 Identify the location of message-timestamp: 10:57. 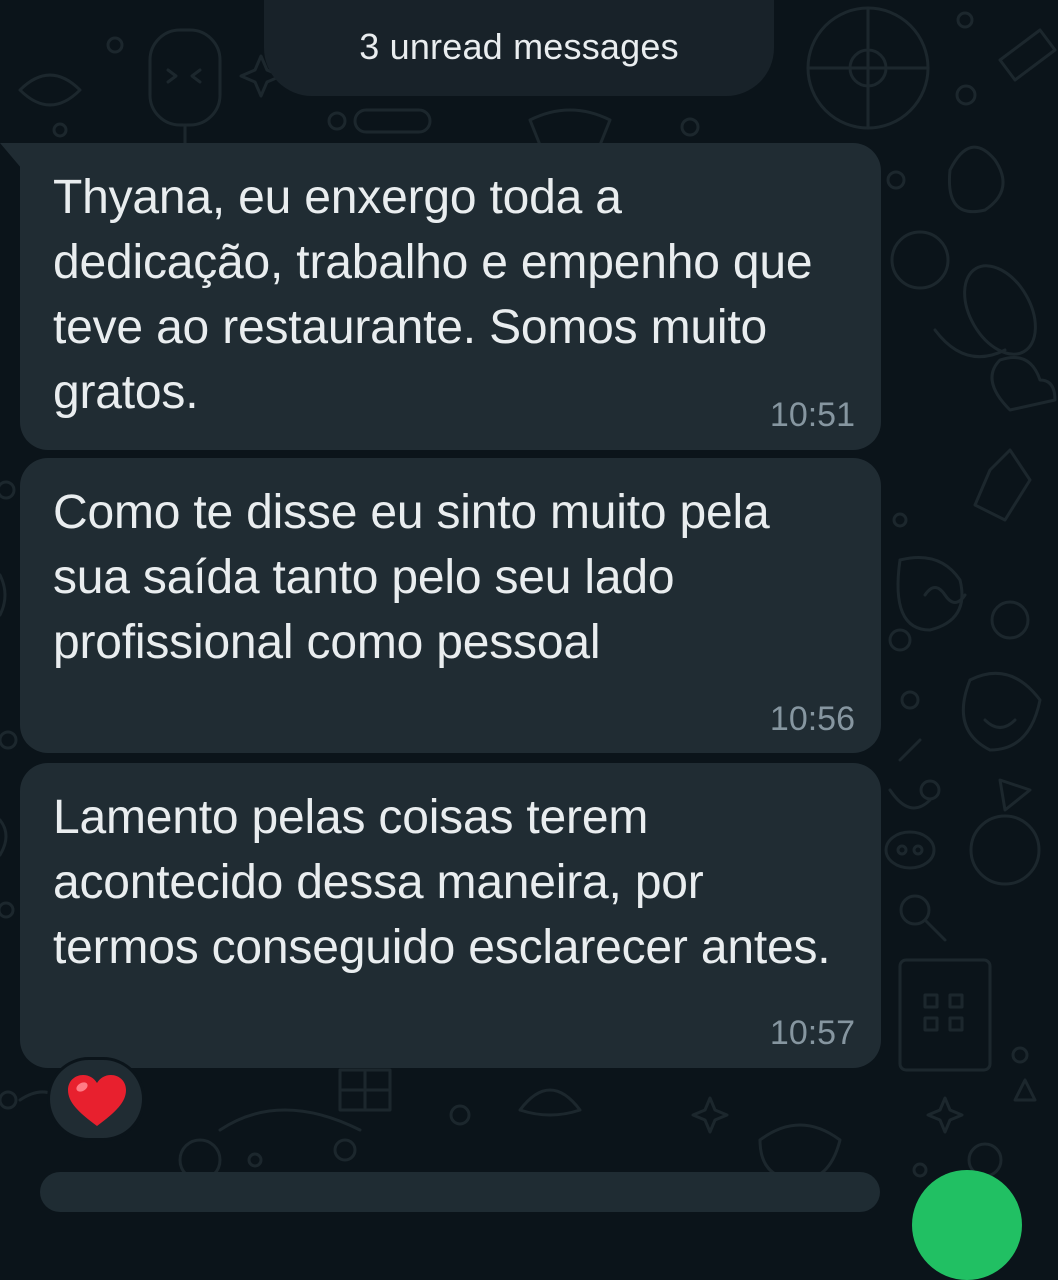
(812, 1033).